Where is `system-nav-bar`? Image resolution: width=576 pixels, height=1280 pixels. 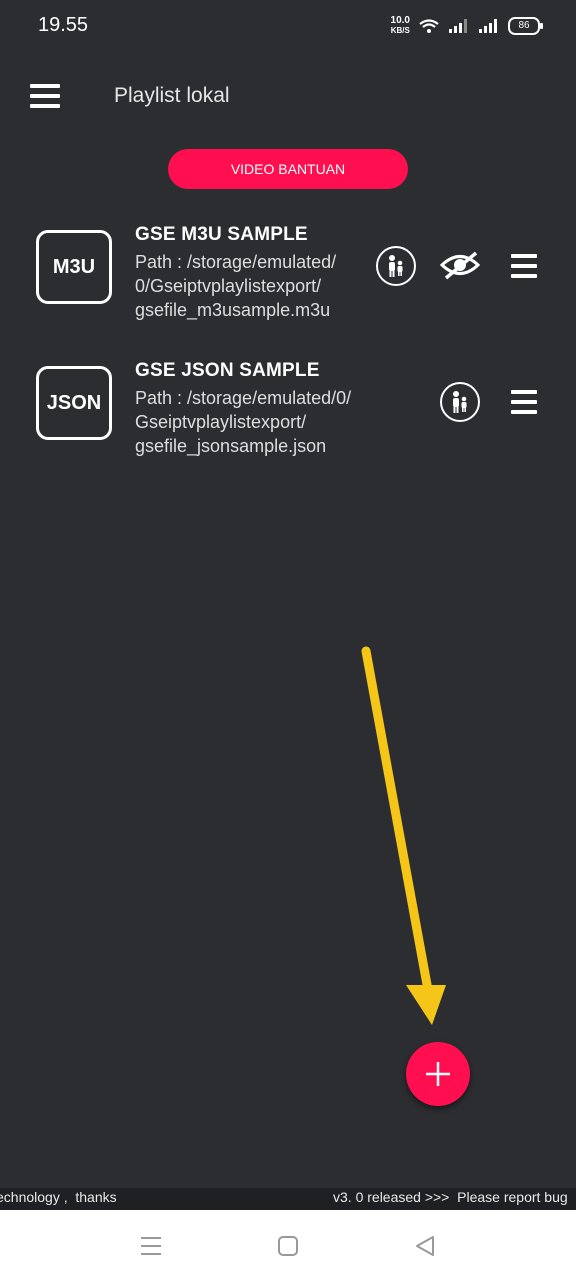
system-nav-bar is located at coordinates (288, 1245).